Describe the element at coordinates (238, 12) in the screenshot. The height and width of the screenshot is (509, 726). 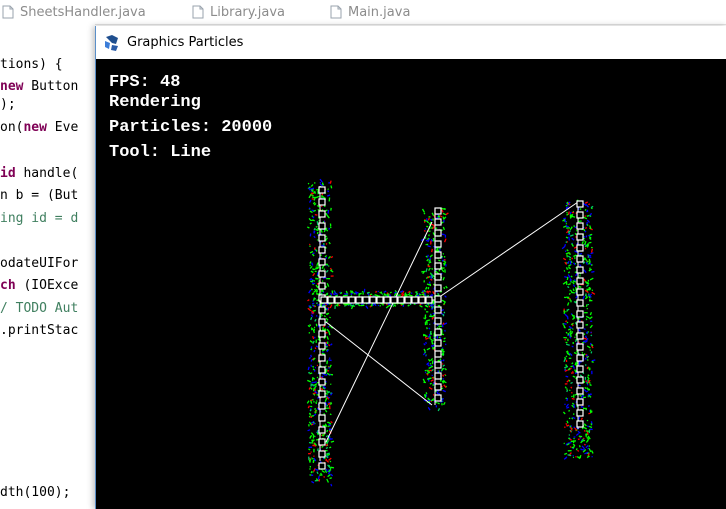
I see `tab-library: Library.java` at that location.